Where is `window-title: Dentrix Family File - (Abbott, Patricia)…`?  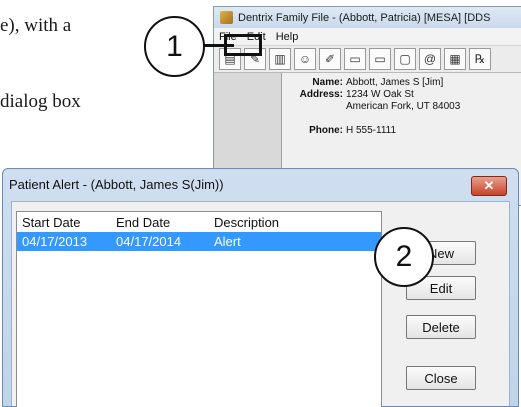
window-title: Dentrix Family File - (Abbott, Patricia)… is located at coordinates (364, 17).